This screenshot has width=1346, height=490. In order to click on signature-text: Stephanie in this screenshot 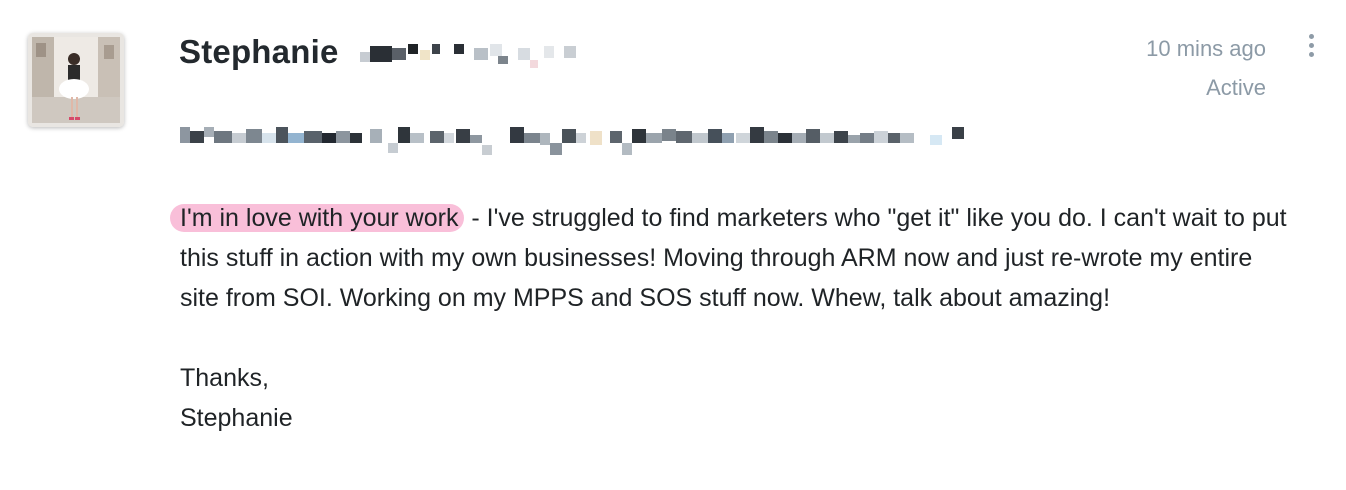, I will do `click(236, 418)`.